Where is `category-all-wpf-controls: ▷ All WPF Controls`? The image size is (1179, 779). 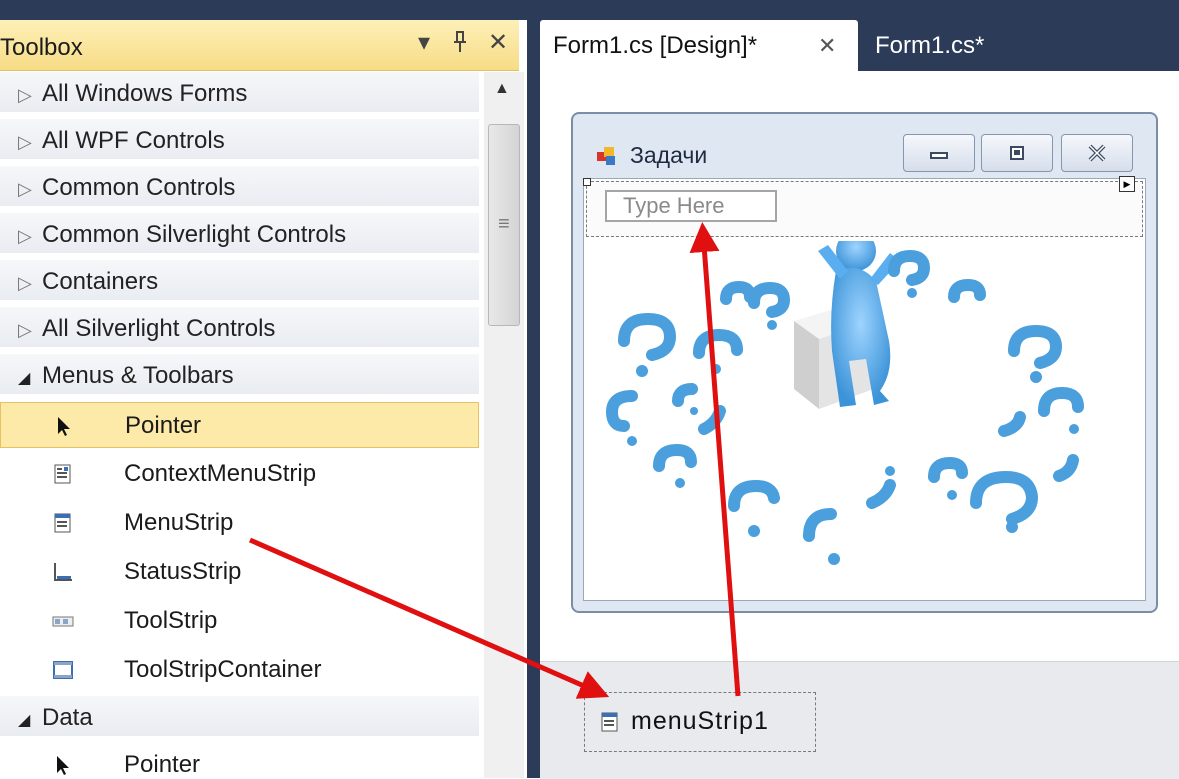 category-all-wpf-controls: ▷ All WPF Controls is located at coordinates (239, 140).